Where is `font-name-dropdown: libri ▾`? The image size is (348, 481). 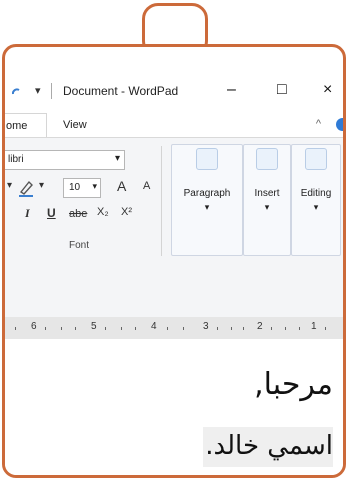 font-name-dropdown: libri ▾ is located at coordinates (65, 160).